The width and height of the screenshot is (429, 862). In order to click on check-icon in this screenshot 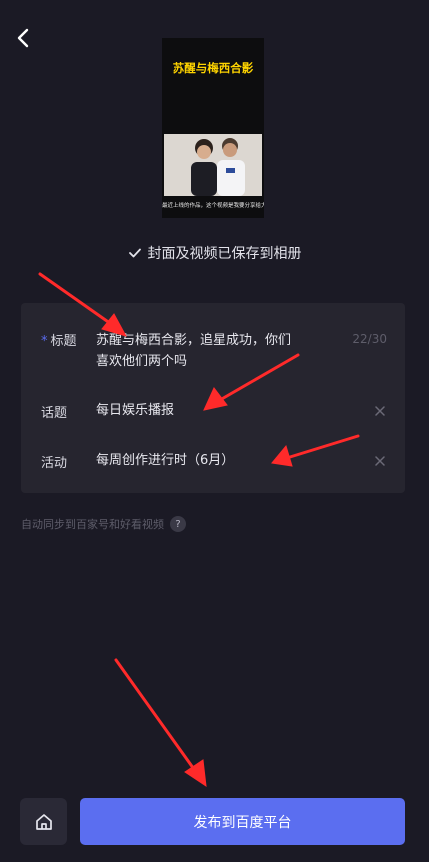, I will do `click(134, 253)`.